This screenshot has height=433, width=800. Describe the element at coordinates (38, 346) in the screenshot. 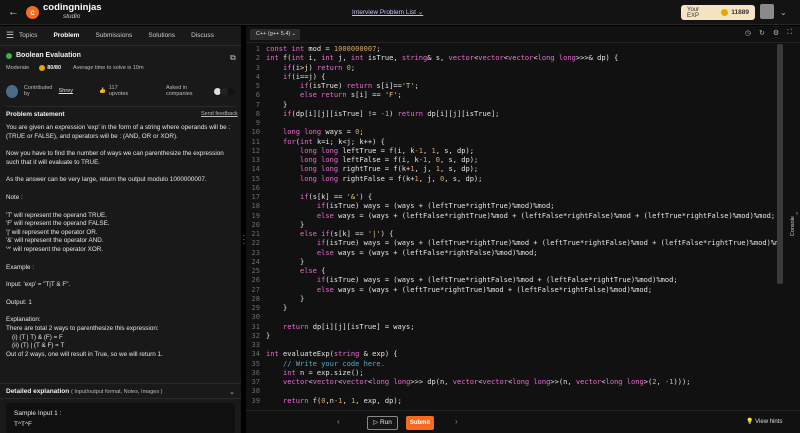

I see `description-line: (ii) (T) | (T & F) = T` at that location.